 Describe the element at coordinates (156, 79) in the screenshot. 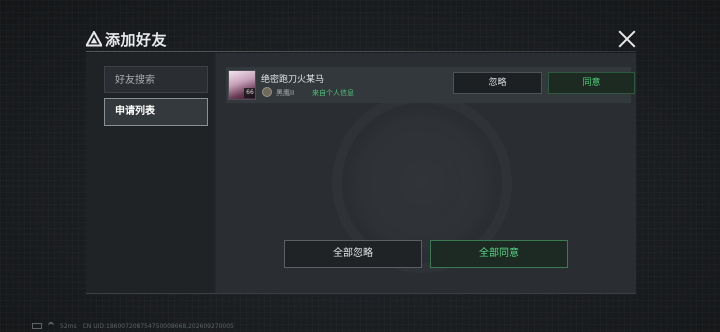

I see `tab-friend-search: 好友搜索` at that location.